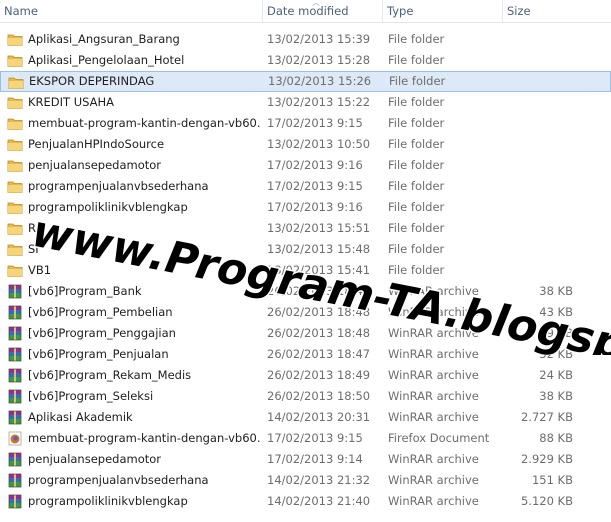 This screenshot has width=611, height=522. What do you see at coordinates (319, 354) in the screenshot?
I see `file-date-modified: 26/02/2013 18:47` at bounding box center [319, 354].